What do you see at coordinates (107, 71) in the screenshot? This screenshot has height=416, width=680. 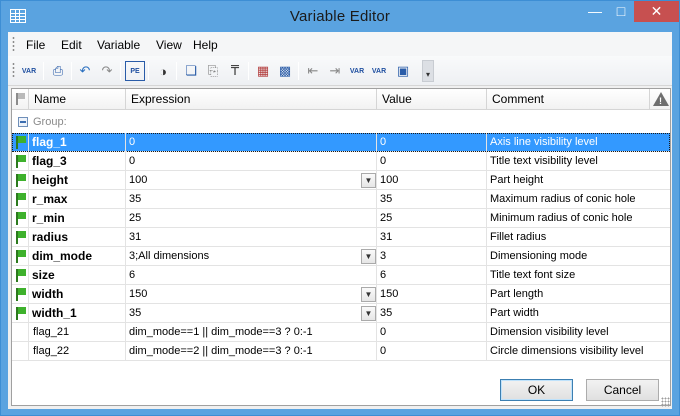 I see `redo-icon: ↷` at bounding box center [107, 71].